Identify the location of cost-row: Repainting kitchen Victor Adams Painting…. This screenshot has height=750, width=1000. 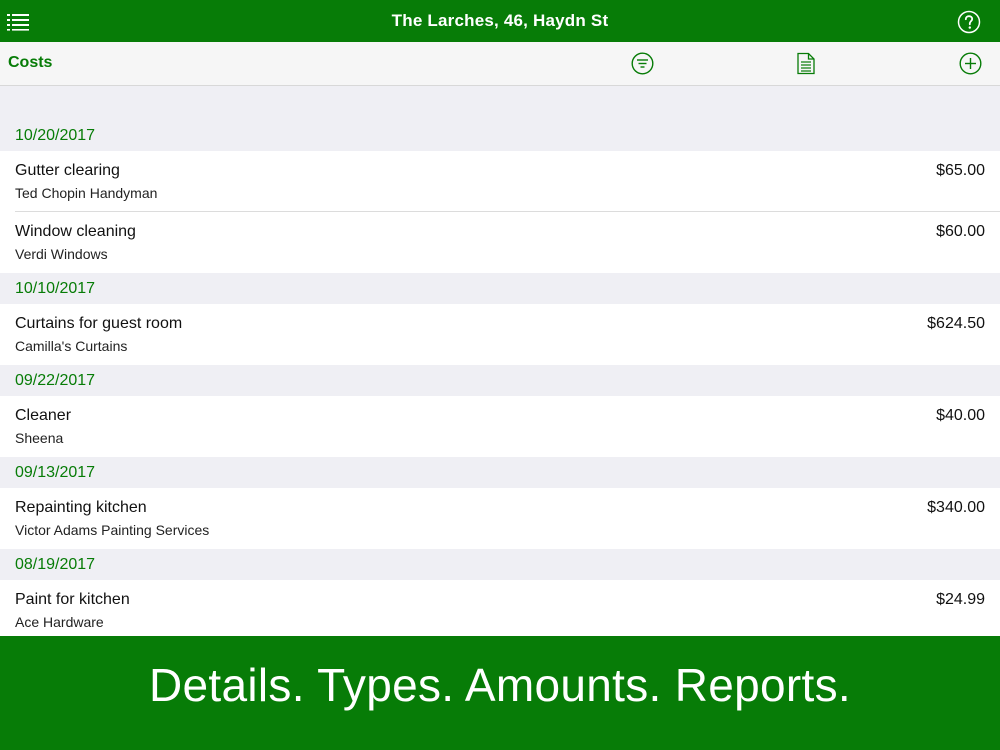
(500, 518).